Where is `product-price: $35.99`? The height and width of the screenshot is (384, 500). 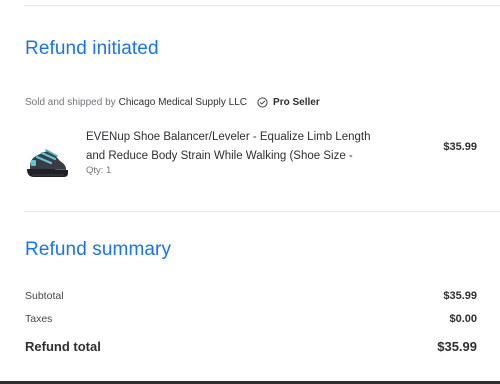
product-price: $35.99 is located at coordinates (460, 147).